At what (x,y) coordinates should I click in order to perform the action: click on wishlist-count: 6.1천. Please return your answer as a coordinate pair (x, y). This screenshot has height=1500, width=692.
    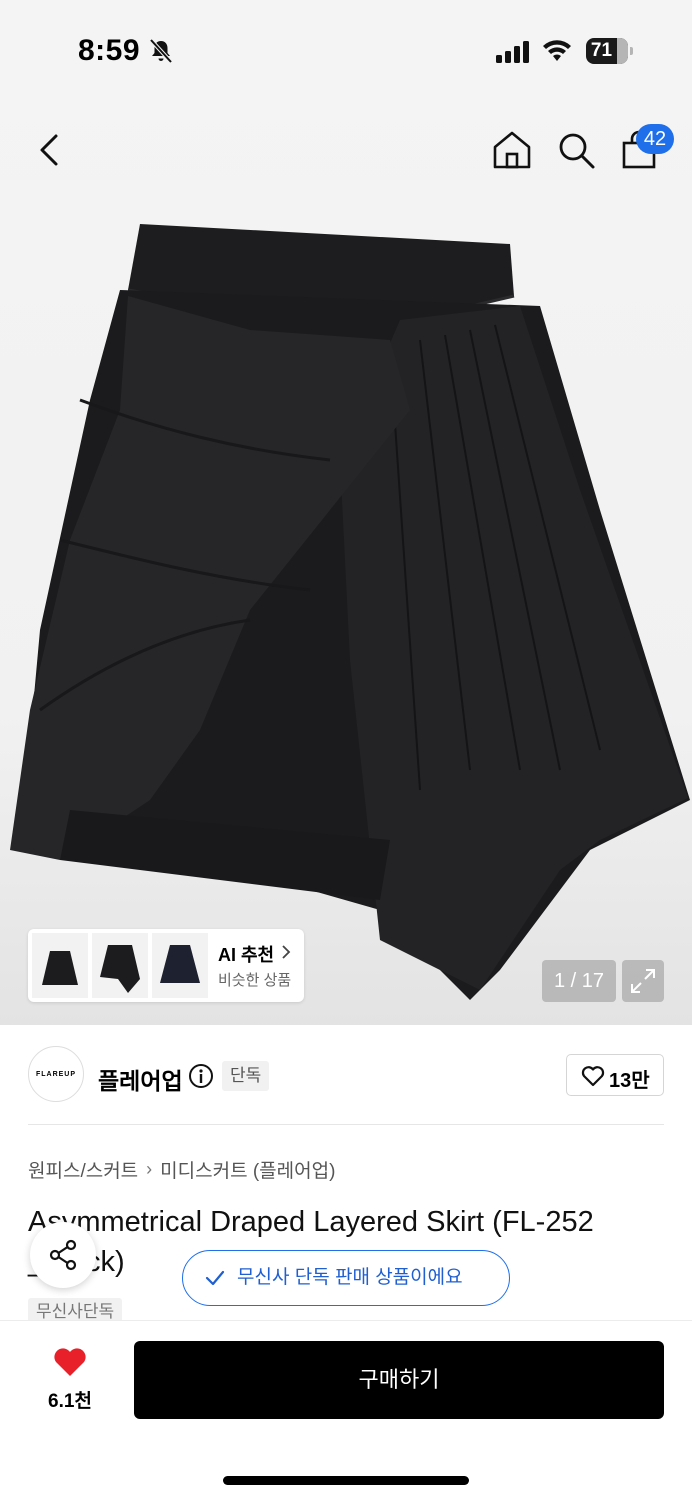
    Looking at the image, I should click on (70, 1401).